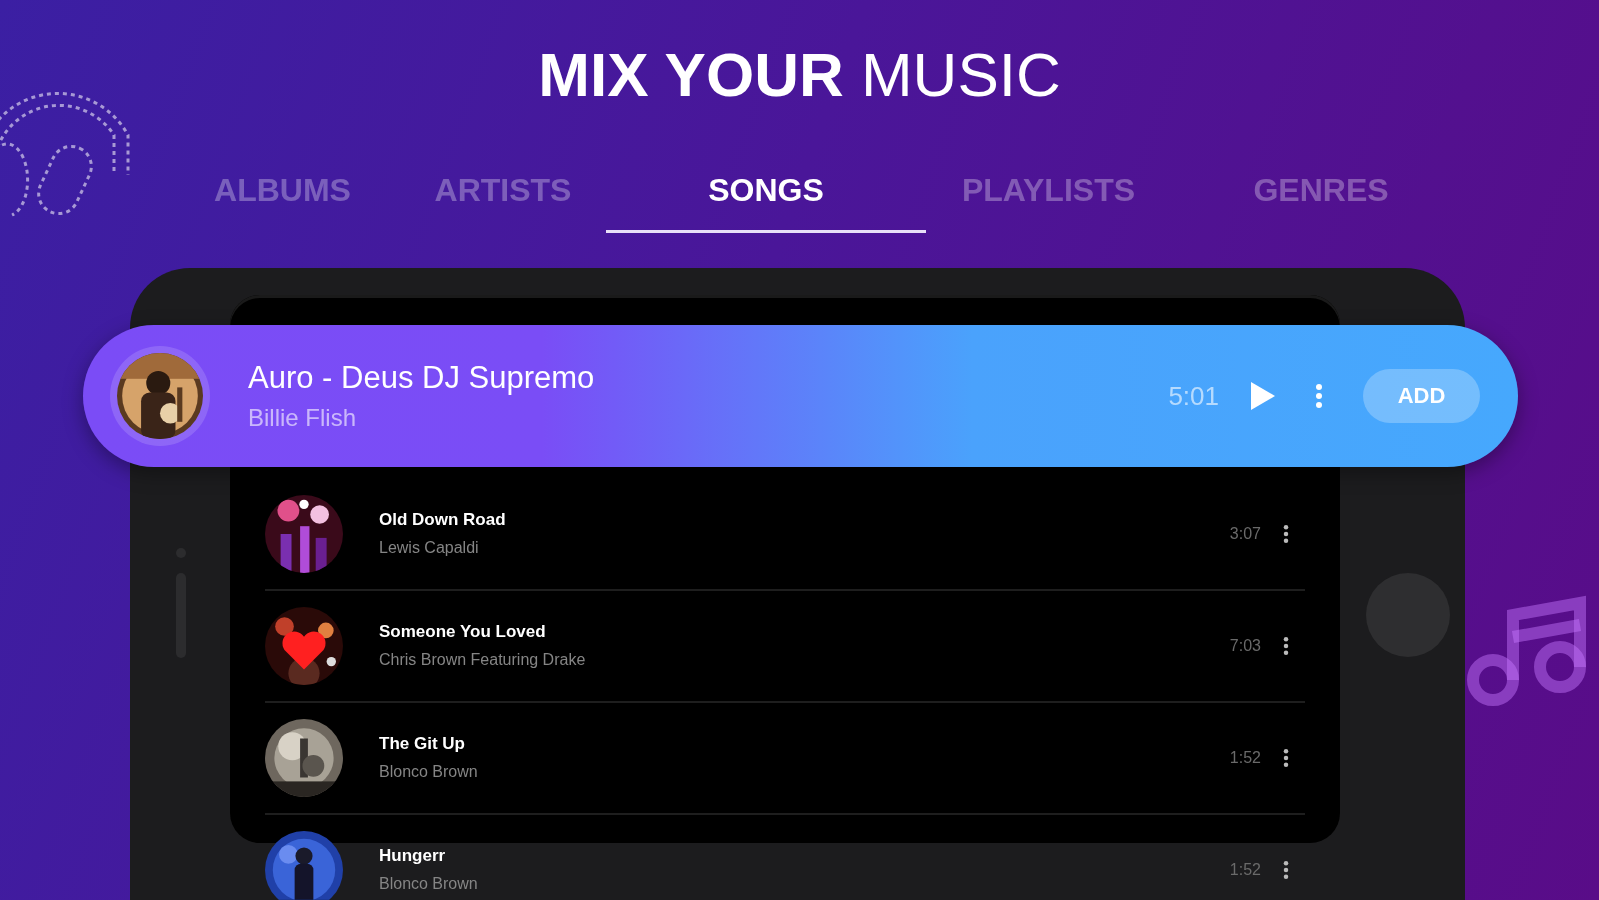 The height and width of the screenshot is (900, 1599). What do you see at coordinates (303, 418) in the screenshot?
I see `artist-name: Billie Flish` at bounding box center [303, 418].